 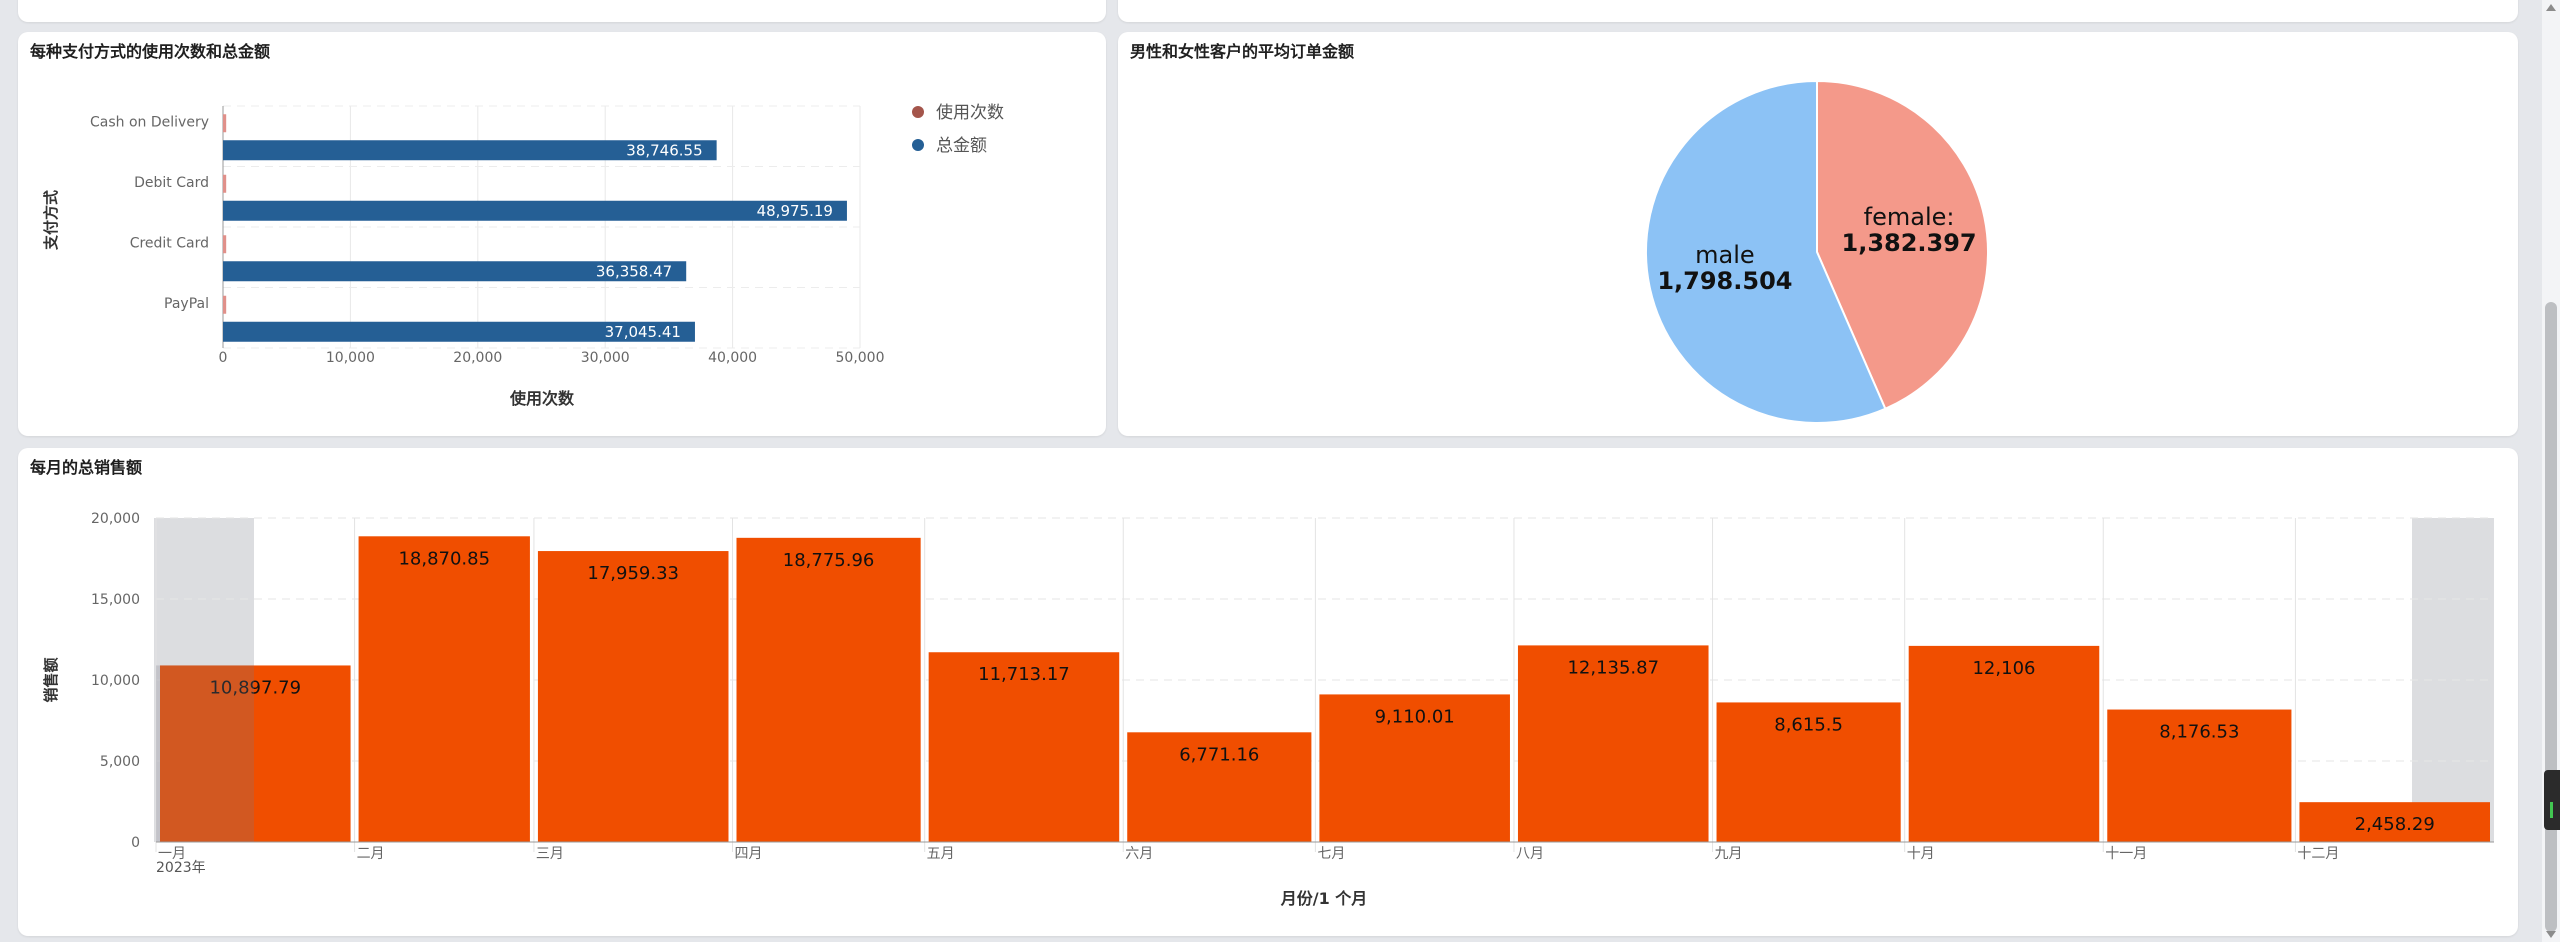 What do you see at coordinates (350, 358) in the screenshot?
I see `payment-x-tick-label: 10,000` at bounding box center [350, 358].